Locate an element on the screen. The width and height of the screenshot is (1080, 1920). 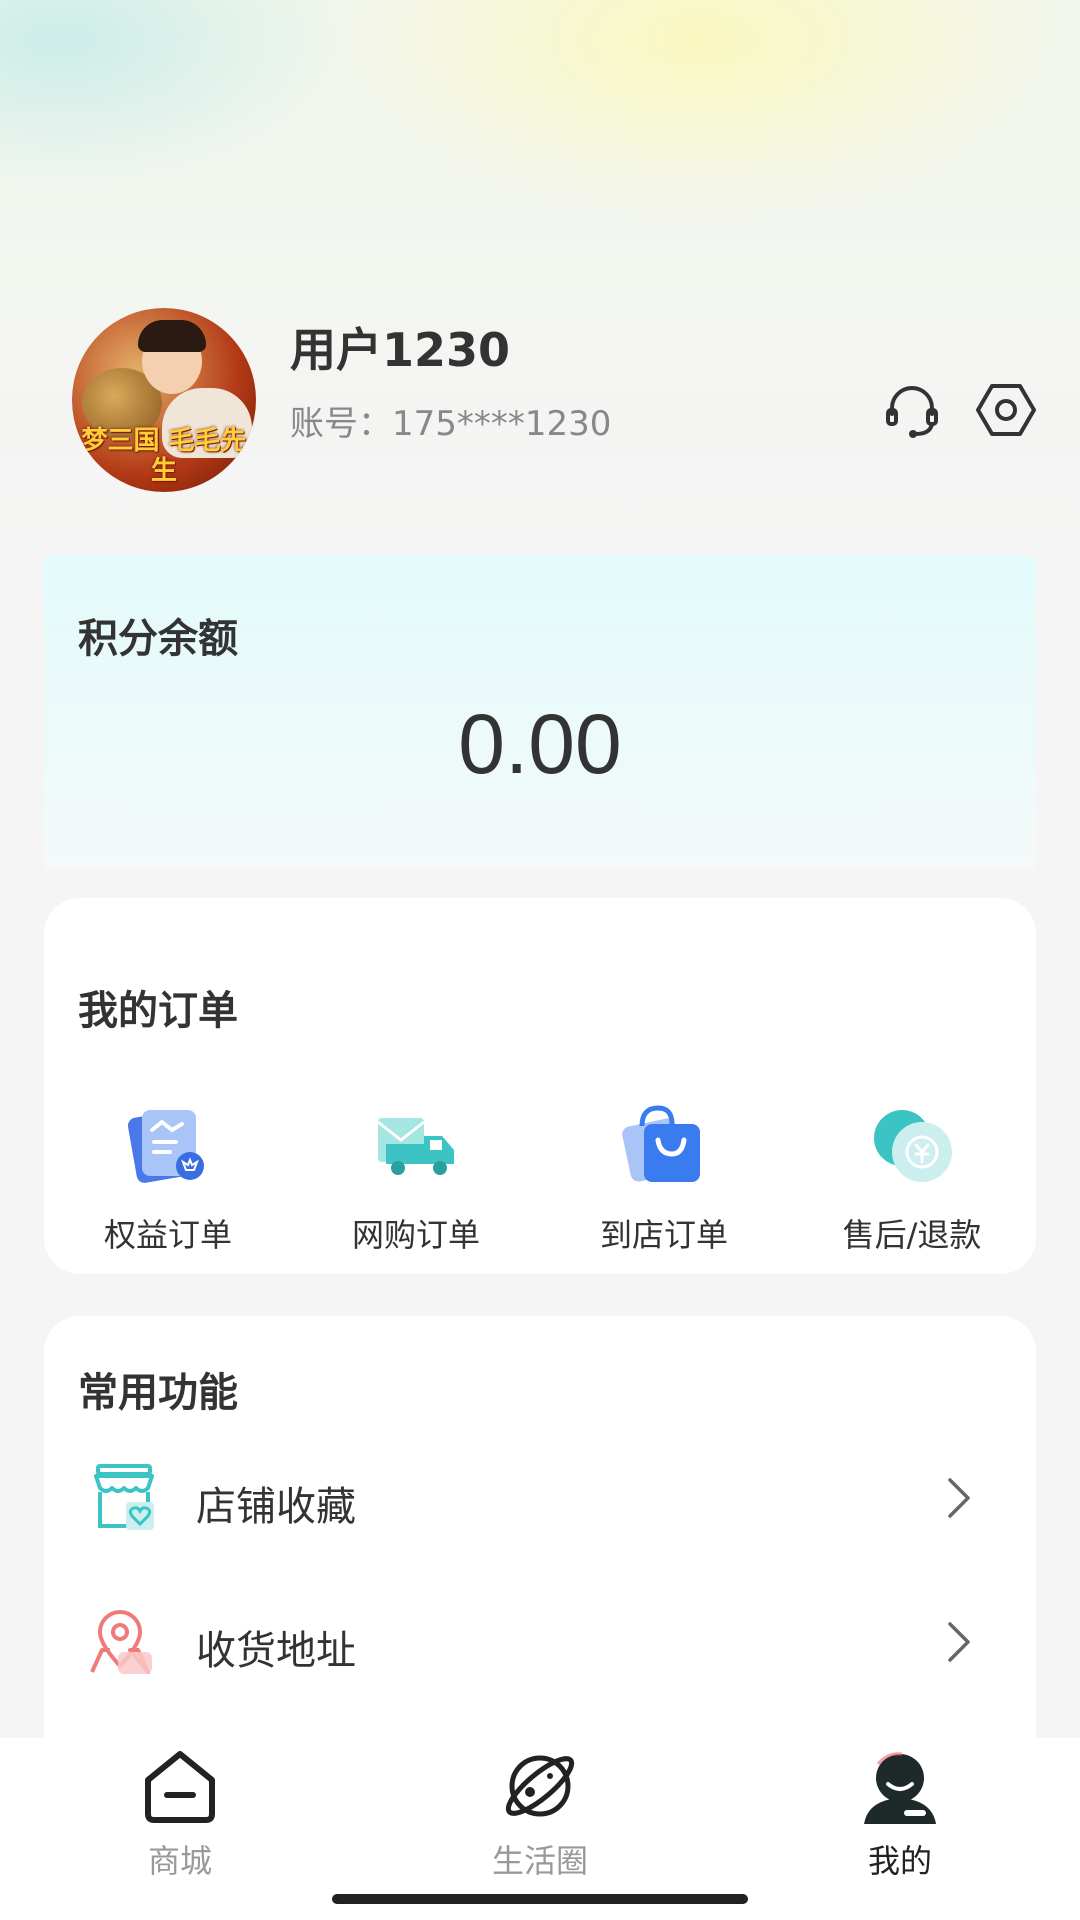
order-item-online: 网购订单 is located at coordinates (416, 1178).